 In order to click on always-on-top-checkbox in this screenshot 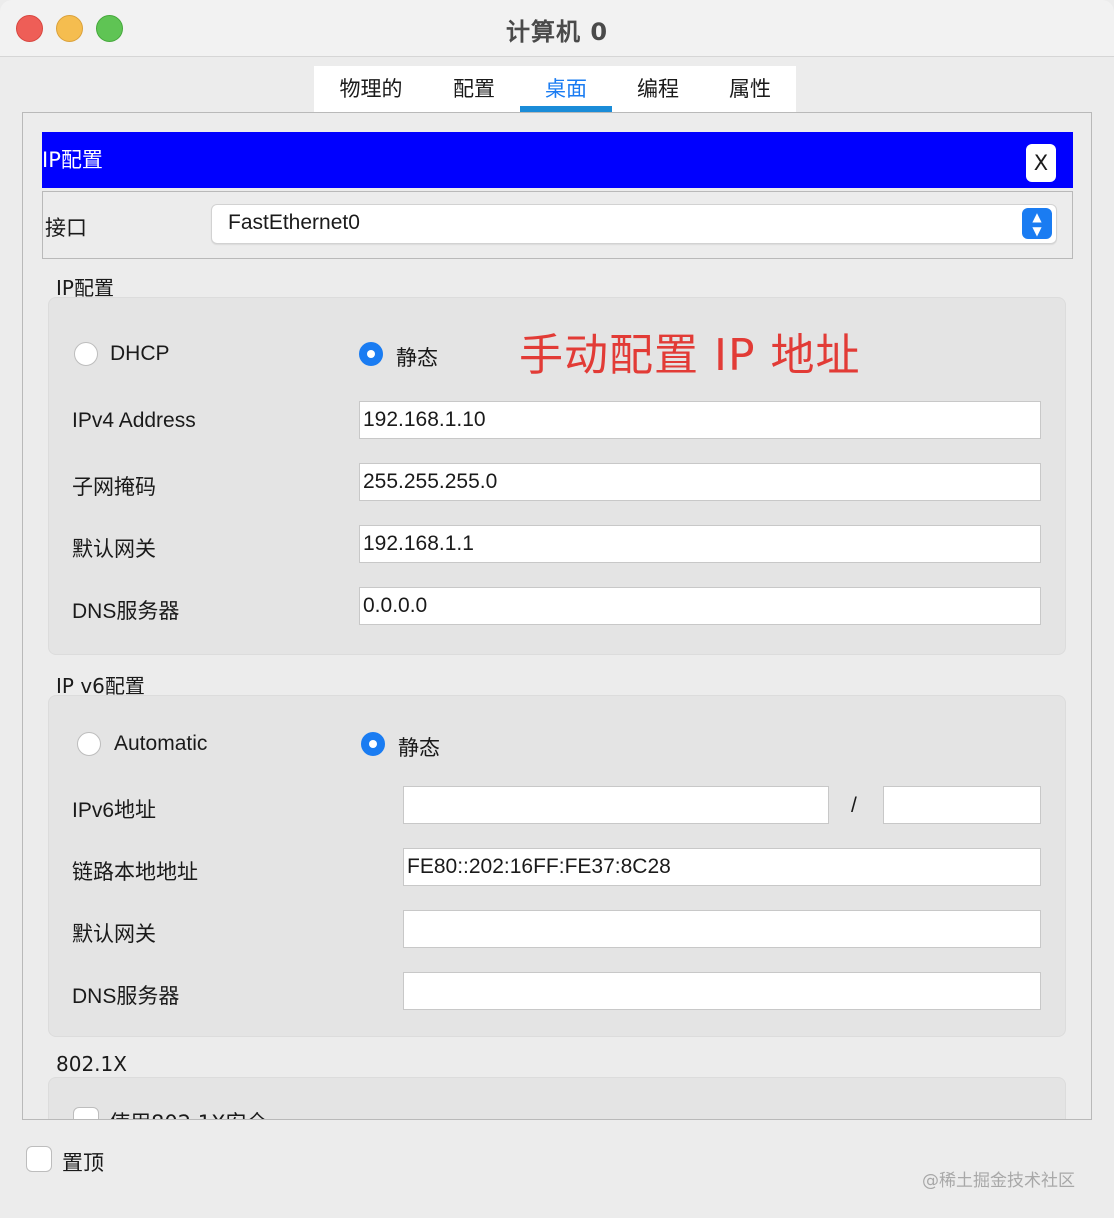, I will do `click(39, 1159)`.